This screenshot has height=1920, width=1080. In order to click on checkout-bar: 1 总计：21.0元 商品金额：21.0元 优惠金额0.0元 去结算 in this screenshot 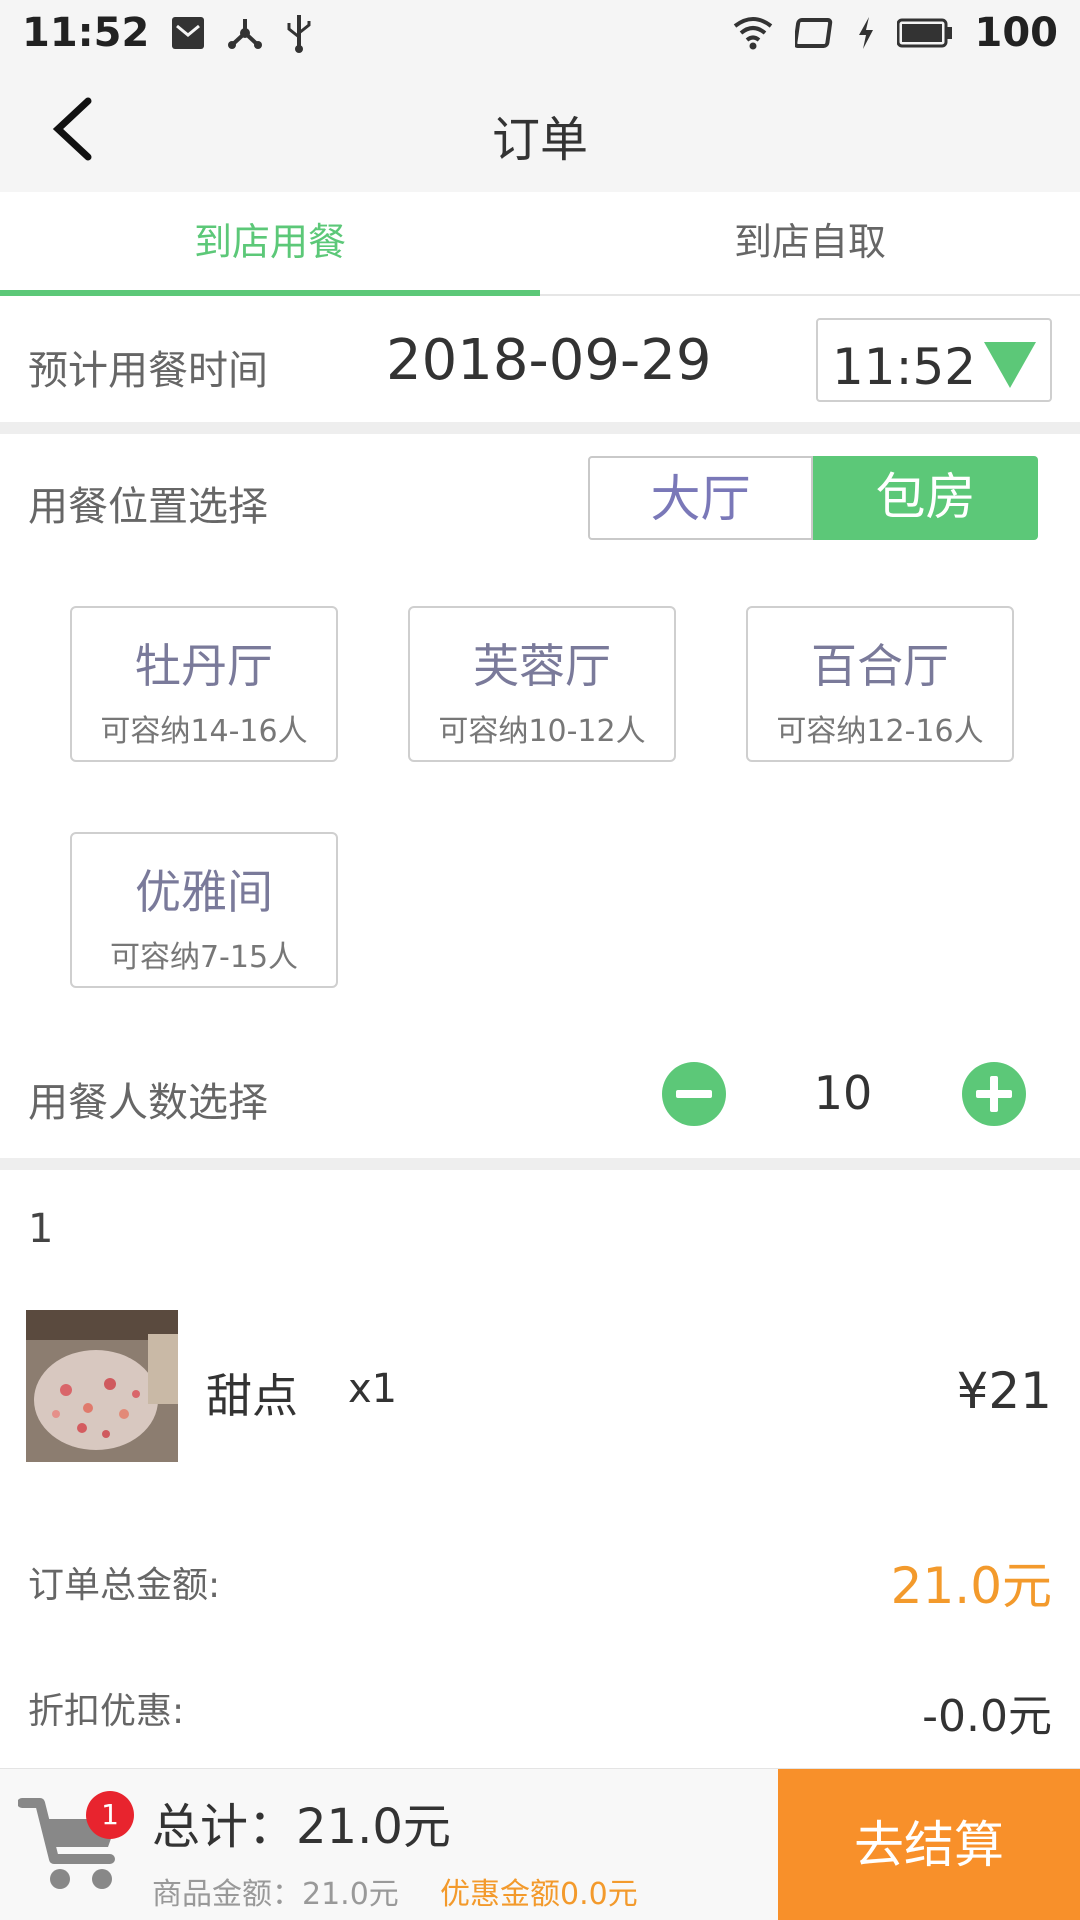, I will do `click(540, 1844)`.